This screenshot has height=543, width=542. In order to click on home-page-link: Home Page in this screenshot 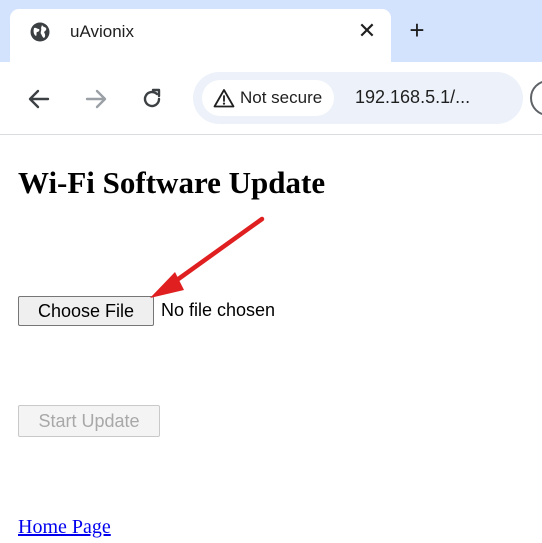, I will do `click(64, 527)`.